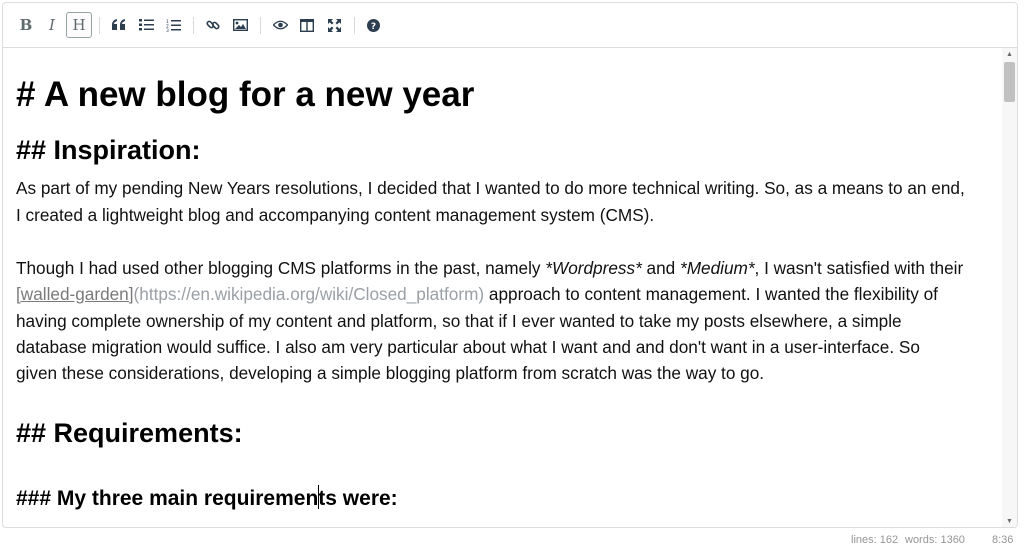  Describe the element at coordinates (593, 268) in the screenshot. I see `italic-text: *Wordpress*` at that location.